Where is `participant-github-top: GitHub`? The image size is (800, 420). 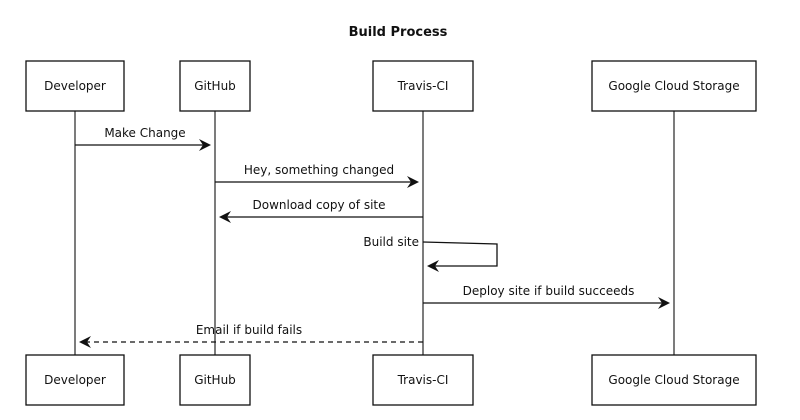 participant-github-top: GitHub is located at coordinates (215, 86).